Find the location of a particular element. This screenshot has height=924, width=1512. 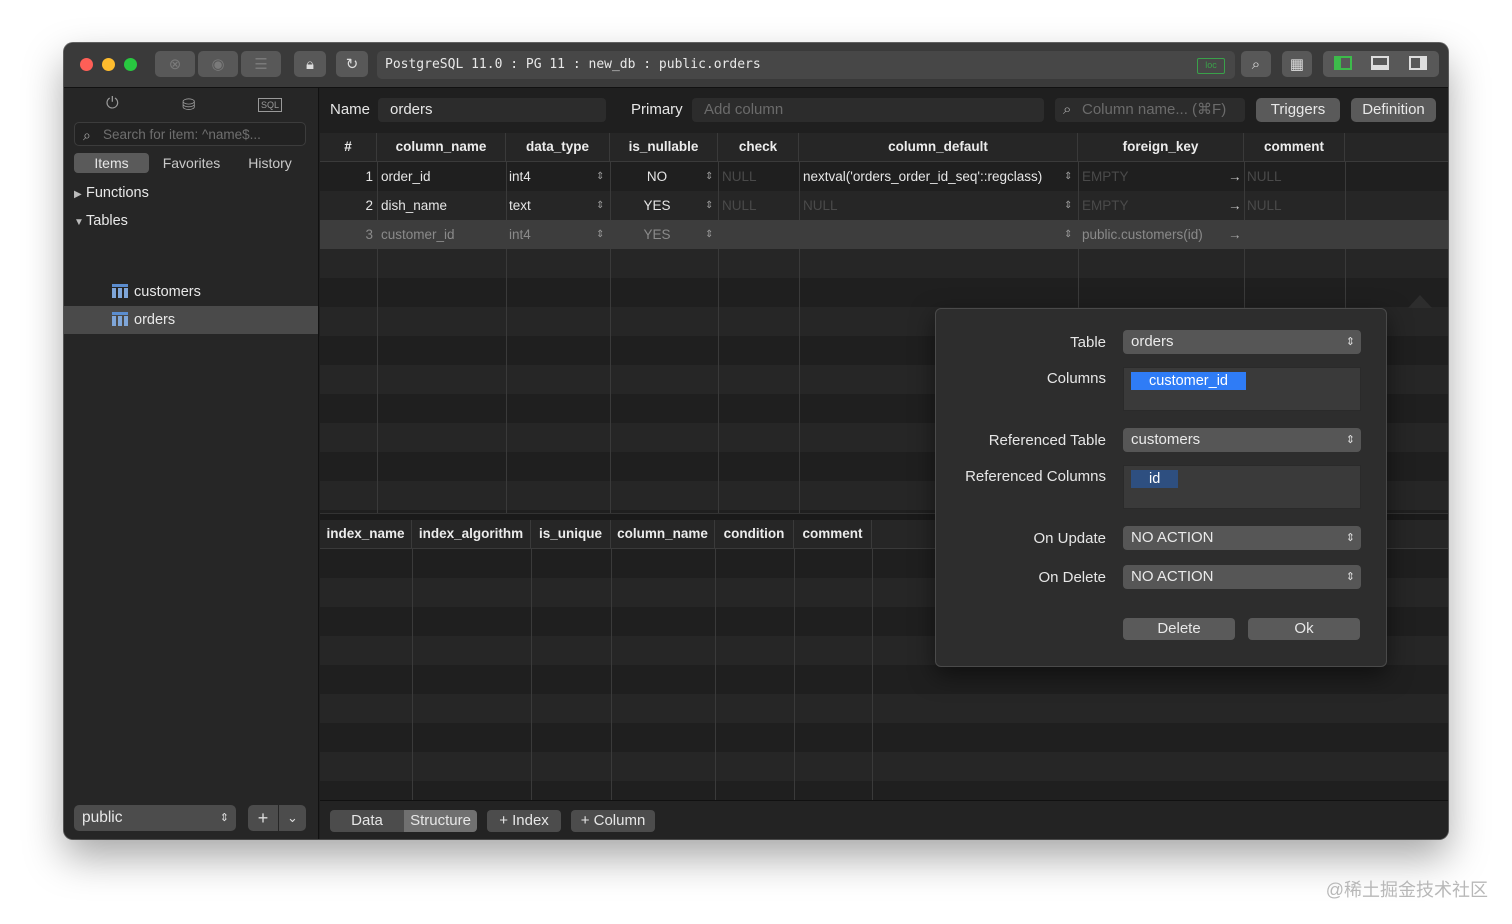

col-header: check is located at coordinates (758, 147).